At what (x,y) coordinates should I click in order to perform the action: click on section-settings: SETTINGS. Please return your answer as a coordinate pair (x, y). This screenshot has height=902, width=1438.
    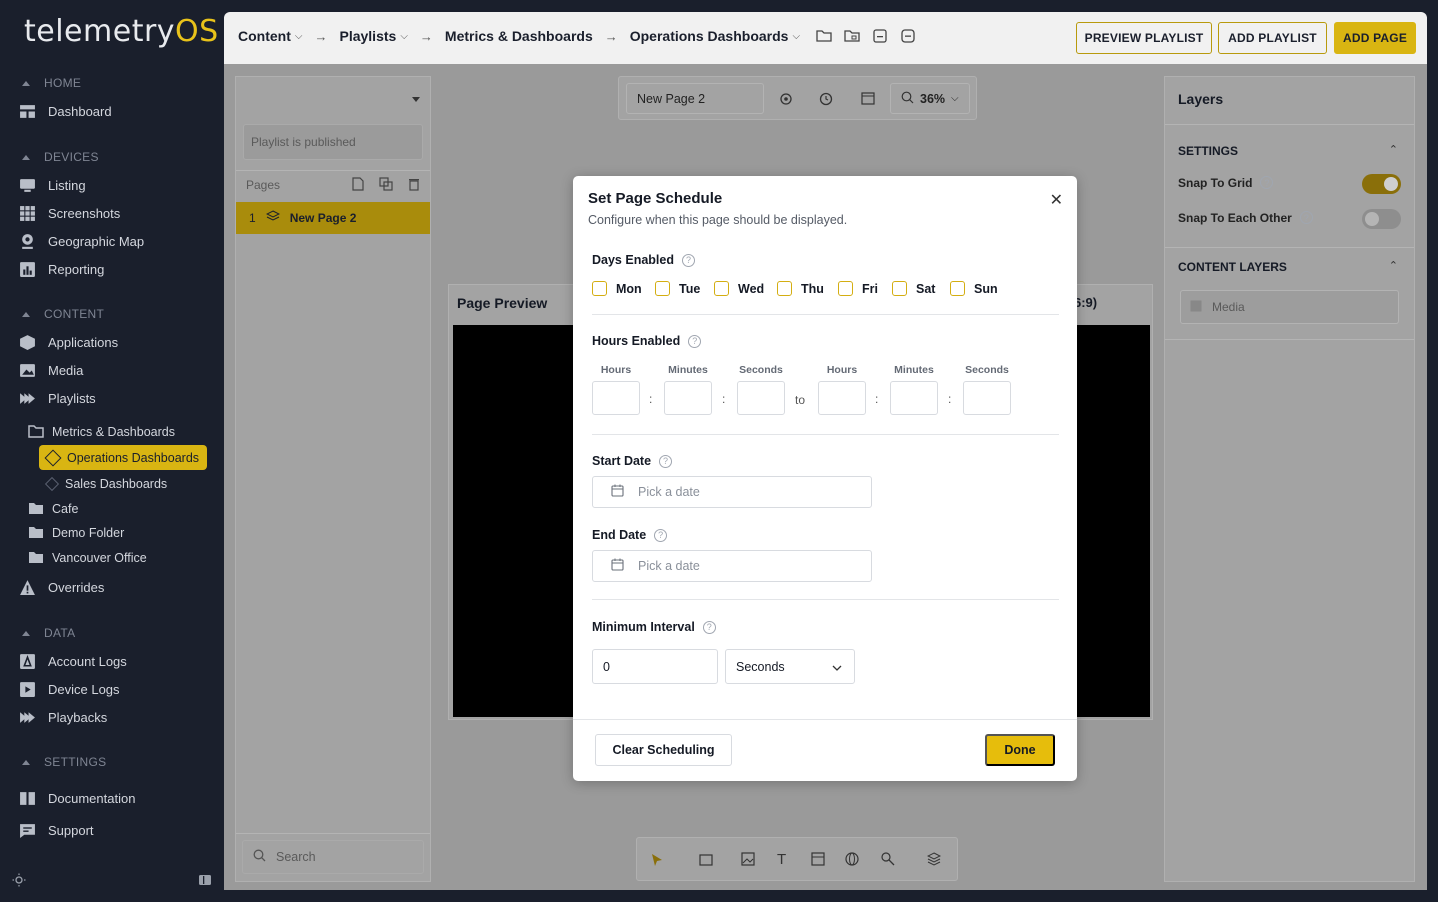
    Looking at the image, I should click on (64, 762).